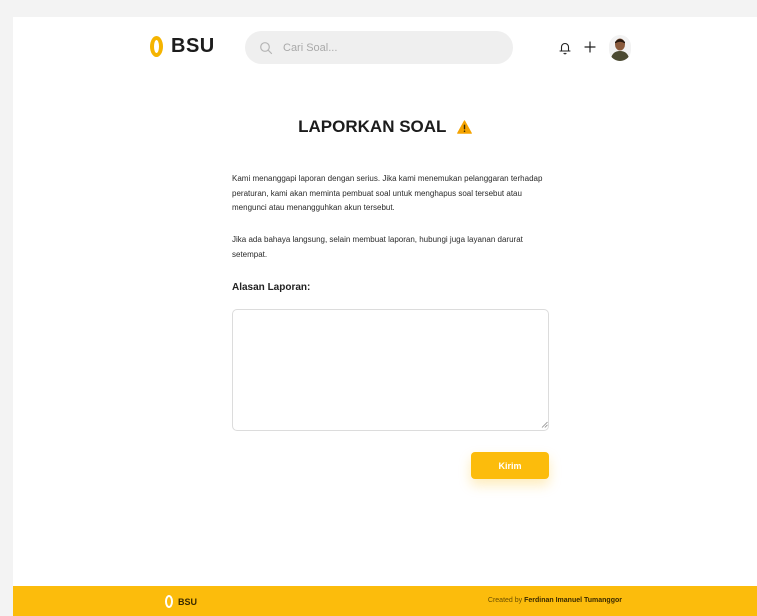  Describe the element at coordinates (505, 600) in the screenshot. I see `credit-prefix: Created by` at that location.